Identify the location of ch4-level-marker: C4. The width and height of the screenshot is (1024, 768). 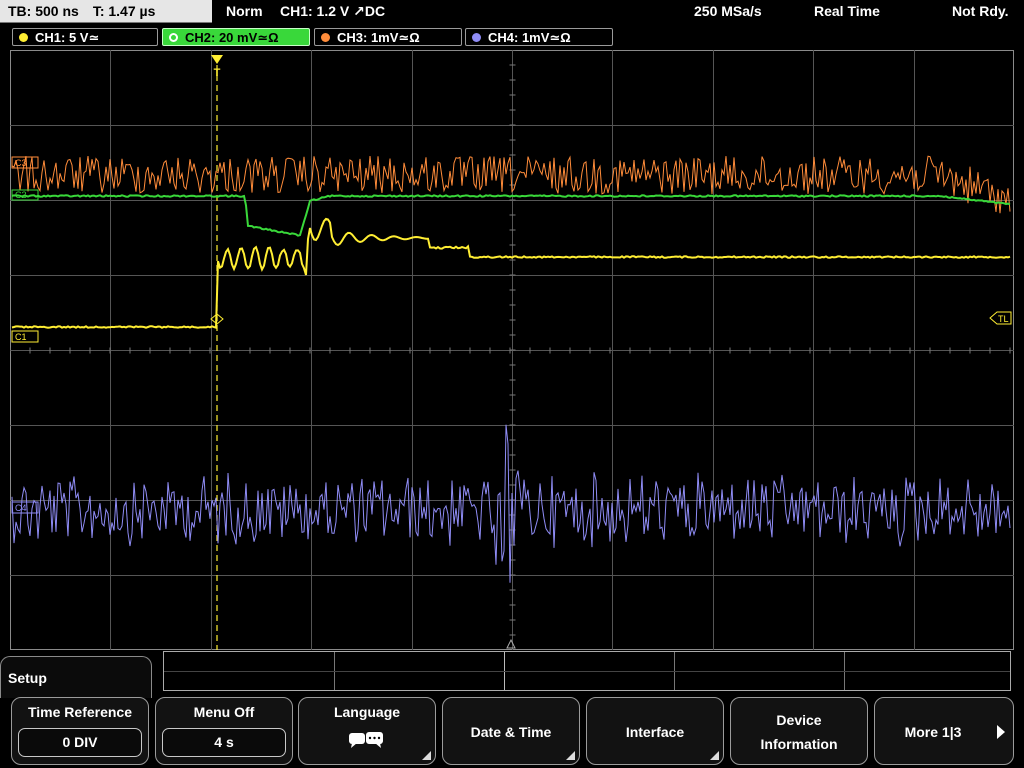
(25, 507).